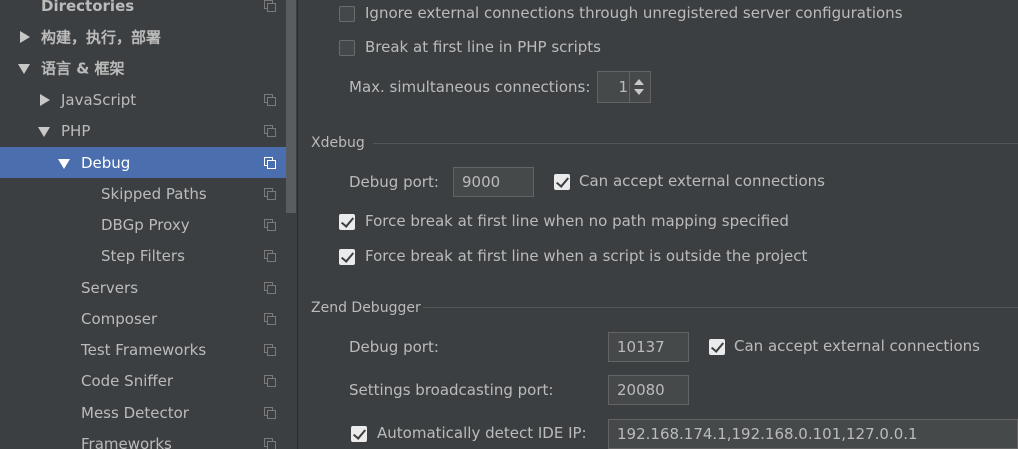 This screenshot has height=449, width=1018. I want to click on tree-item-frameworks: Frameworks, so click(143, 438).